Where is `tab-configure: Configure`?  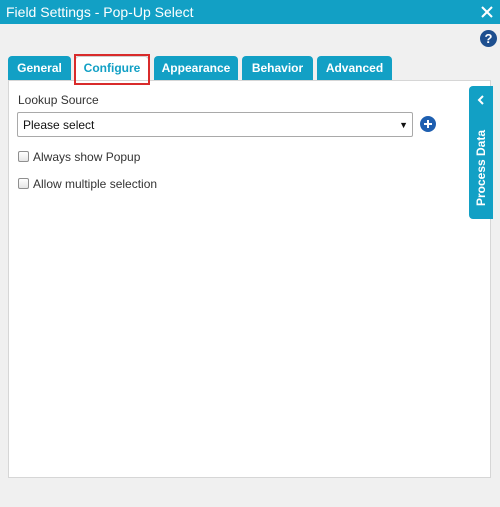 tab-configure: Configure is located at coordinates (112, 68).